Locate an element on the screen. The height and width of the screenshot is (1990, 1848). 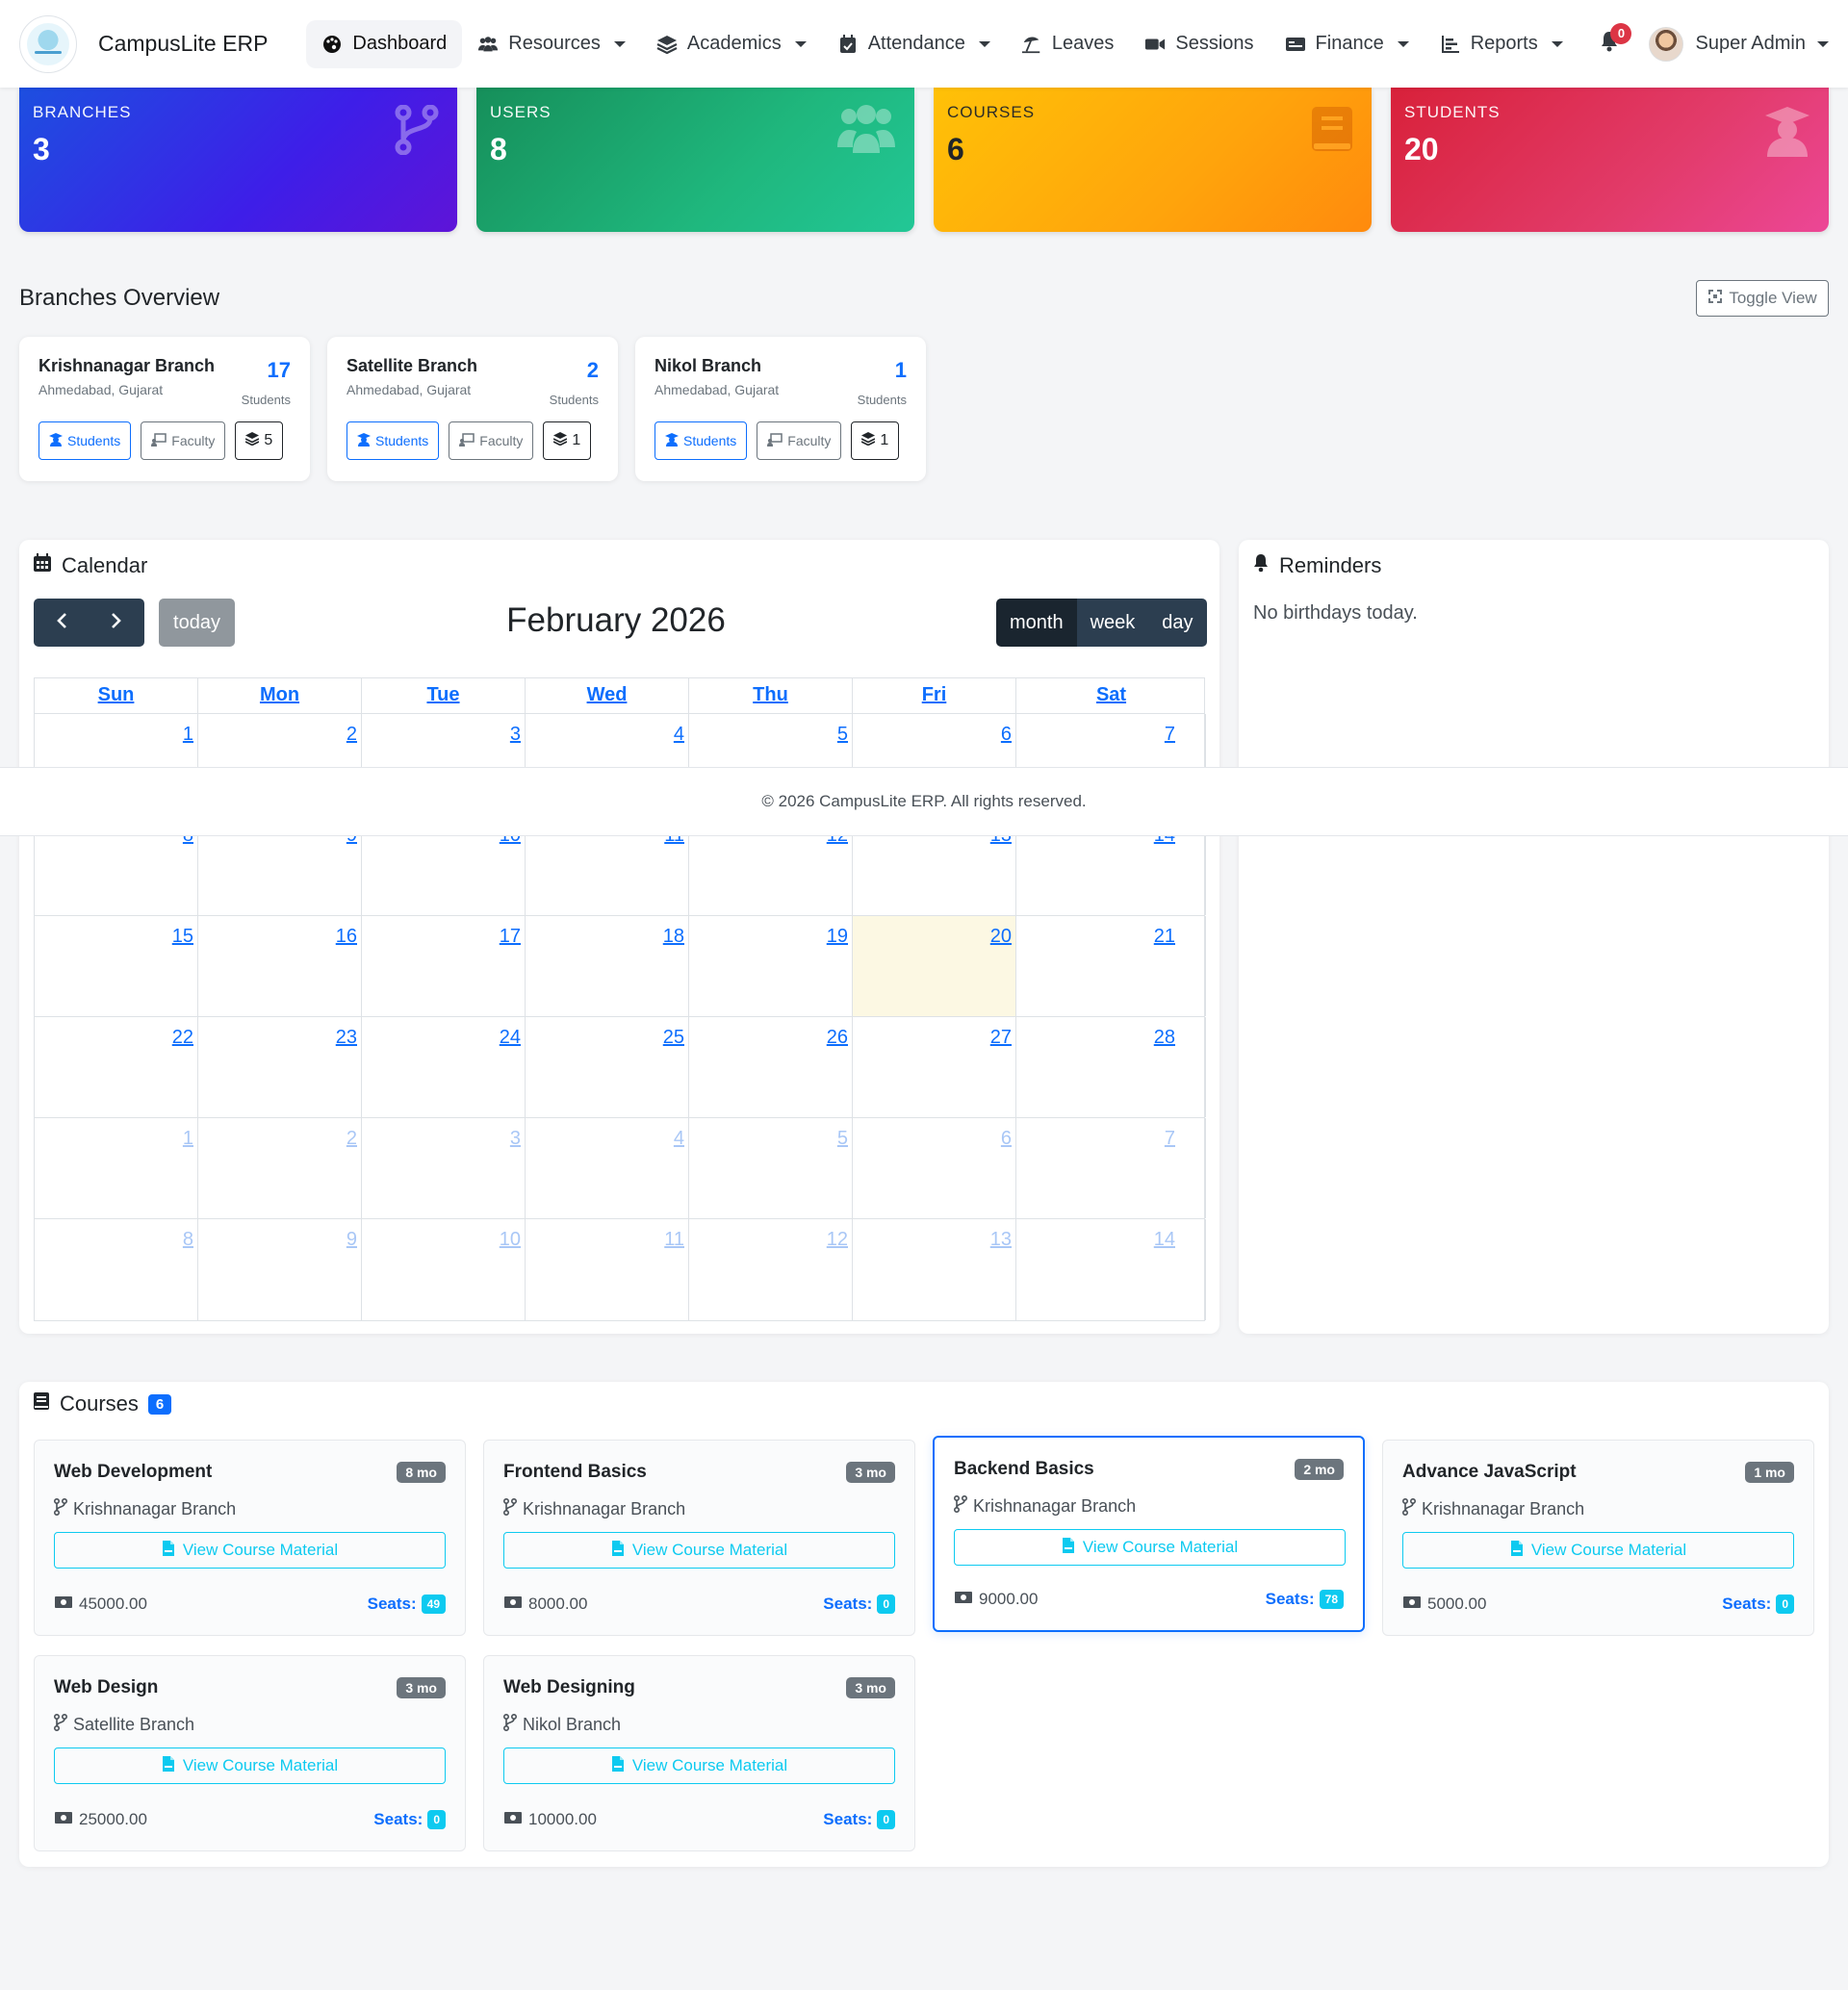
branch-courses-button: 5 is located at coordinates (259, 440).